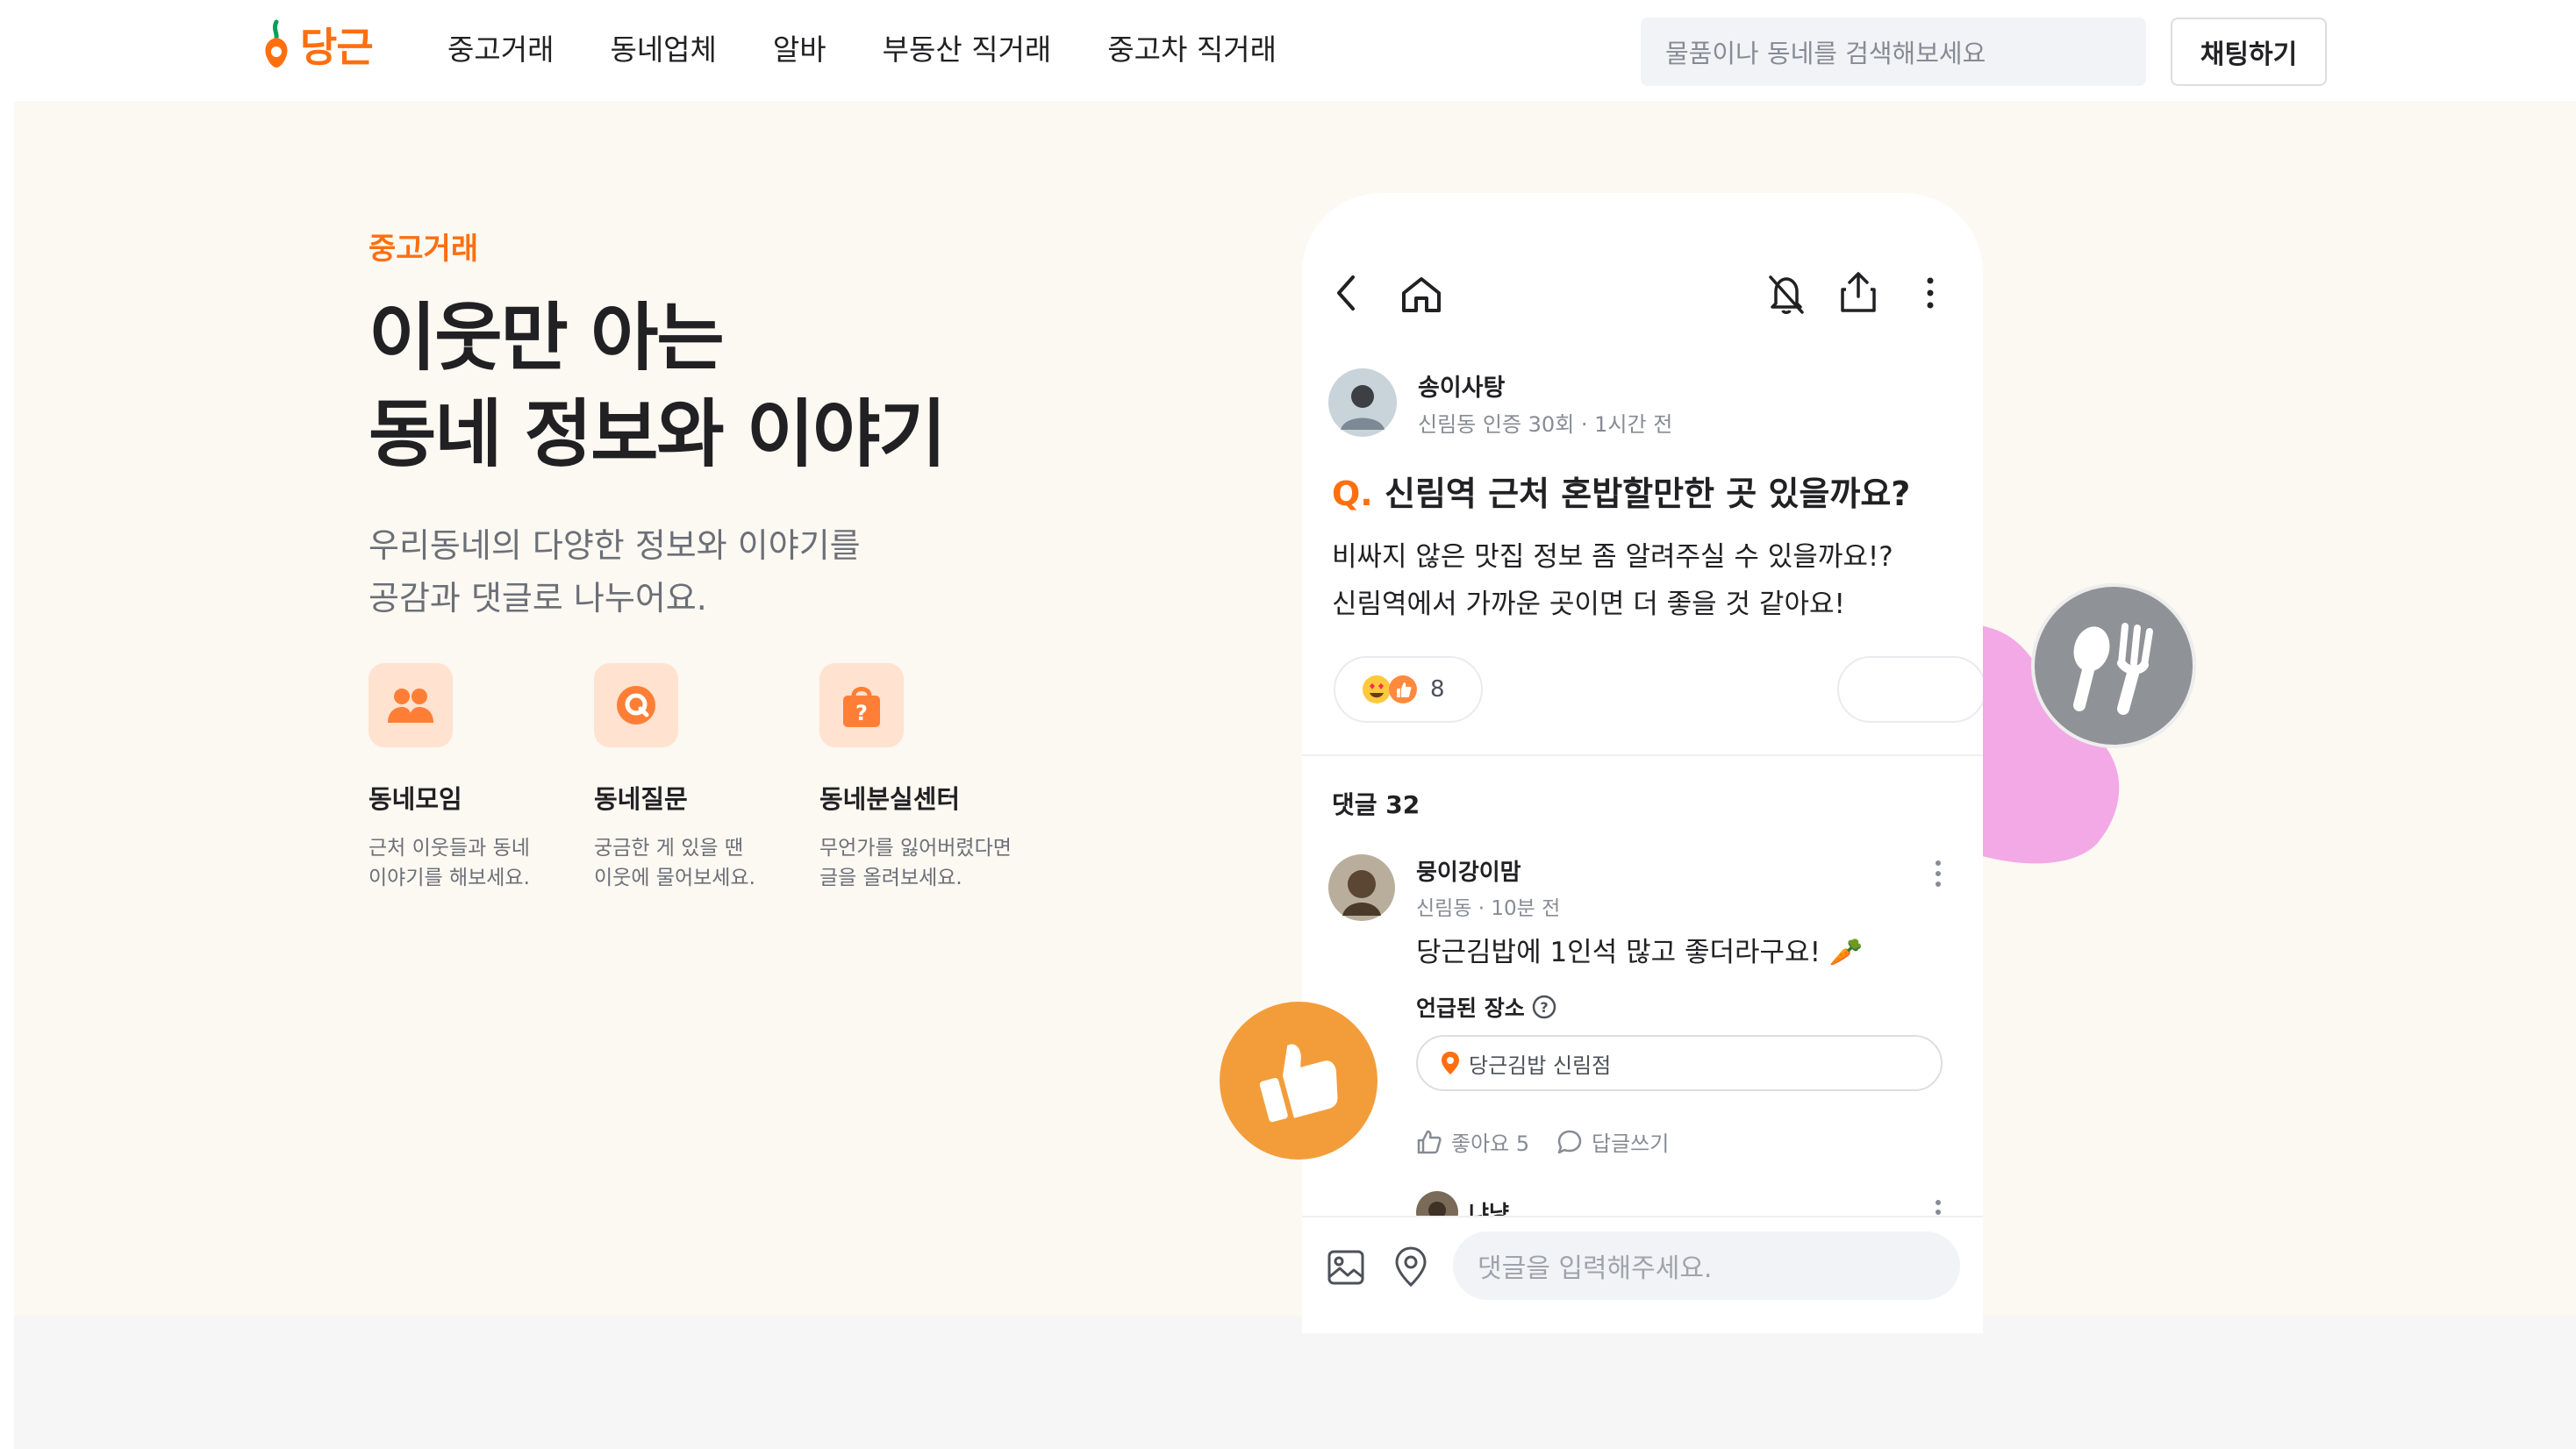  I want to click on post-title-row: Q. 신림역 근처 혼밥할만한 곳 있을까요?, so click(1621, 491).